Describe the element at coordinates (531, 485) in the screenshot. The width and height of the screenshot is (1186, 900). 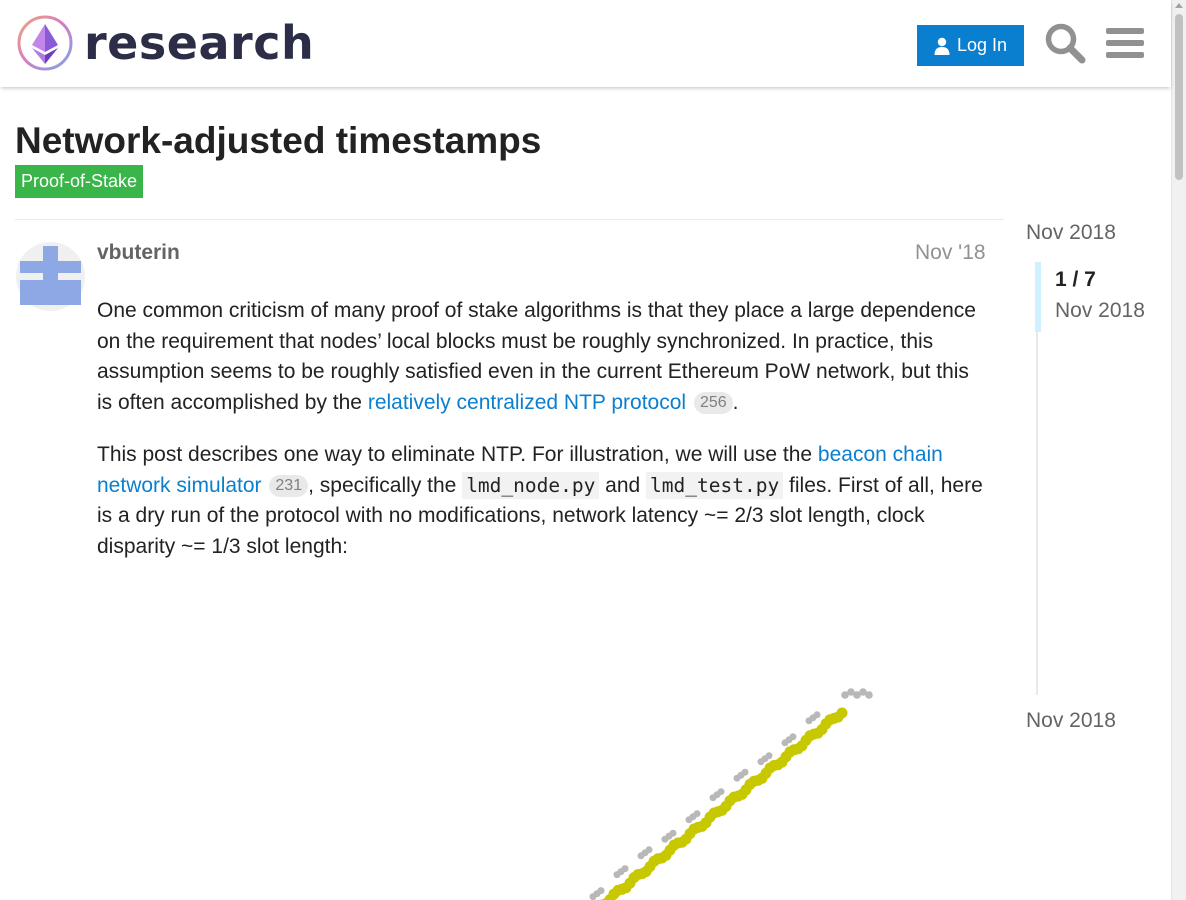
I see `inline-code-lmd-node: lmd_node.py` at that location.